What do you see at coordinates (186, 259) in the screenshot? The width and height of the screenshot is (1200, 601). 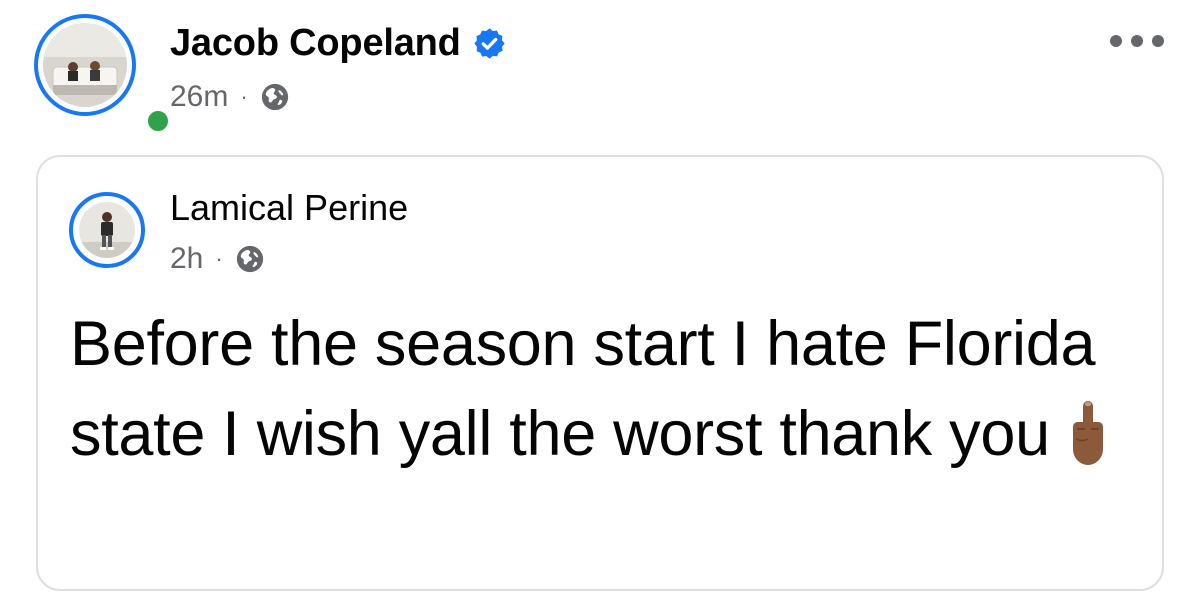 I see `shared-post-timestamp: 2h` at bounding box center [186, 259].